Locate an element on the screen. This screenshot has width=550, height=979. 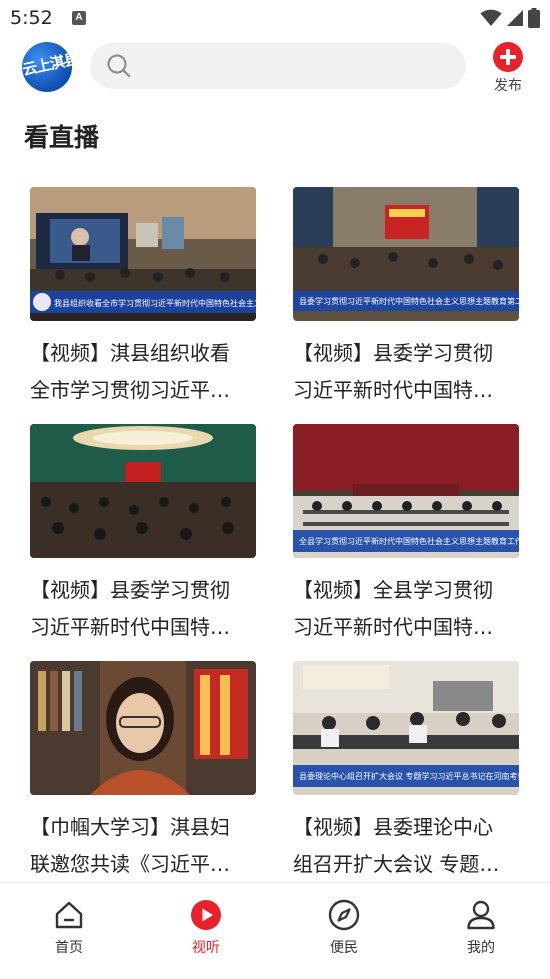
signal-icon is located at coordinates (515, 18).